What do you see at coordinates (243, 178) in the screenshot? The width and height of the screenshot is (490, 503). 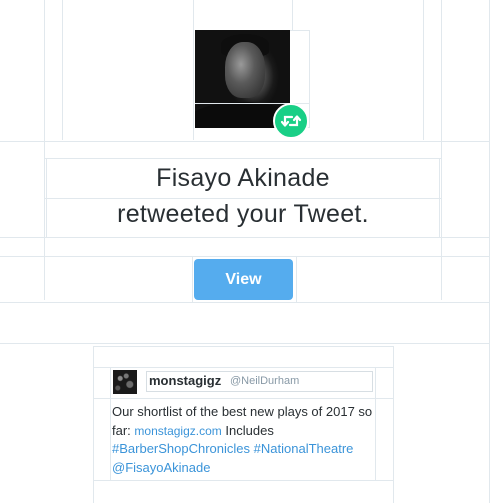 I see `actor-name: Fisayo Akinade` at bounding box center [243, 178].